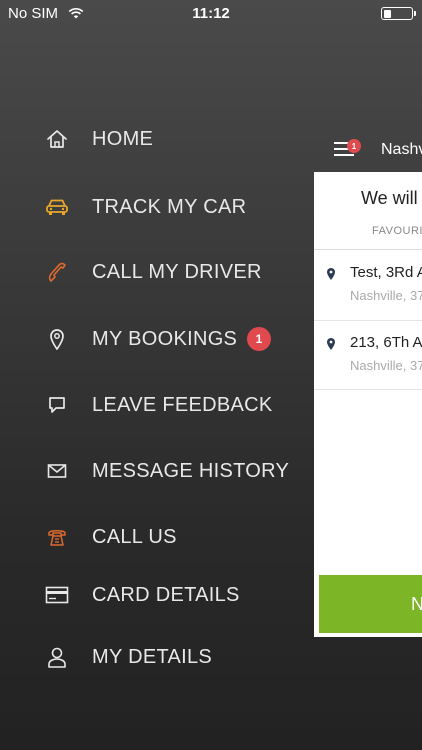  Describe the element at coordinates (370, 604) in the screenshot. I see `primary-action-button: N` at that location.